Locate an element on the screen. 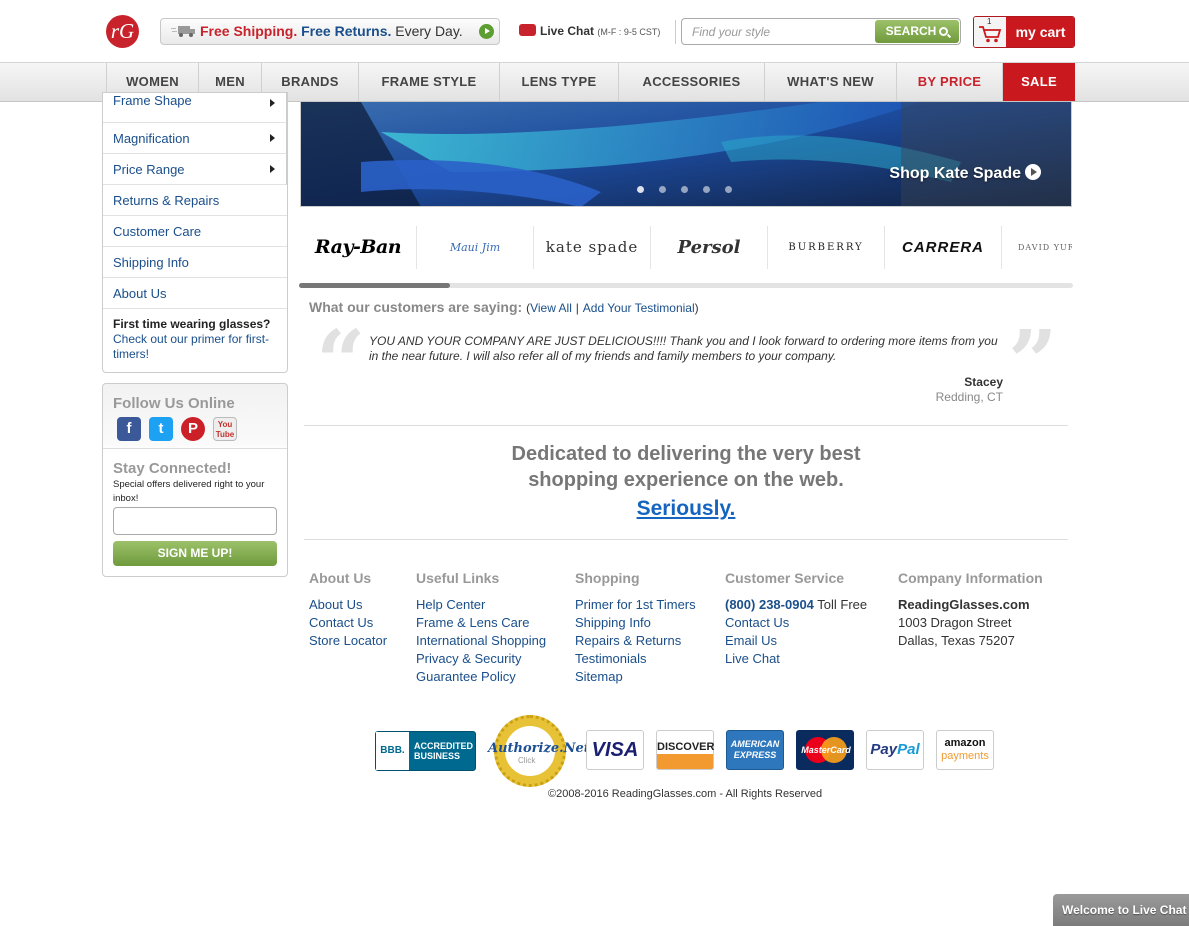 The width and height of the screenshot is (1189, 926). footer-heading: Customer Service is located at coordinates (785, 578).